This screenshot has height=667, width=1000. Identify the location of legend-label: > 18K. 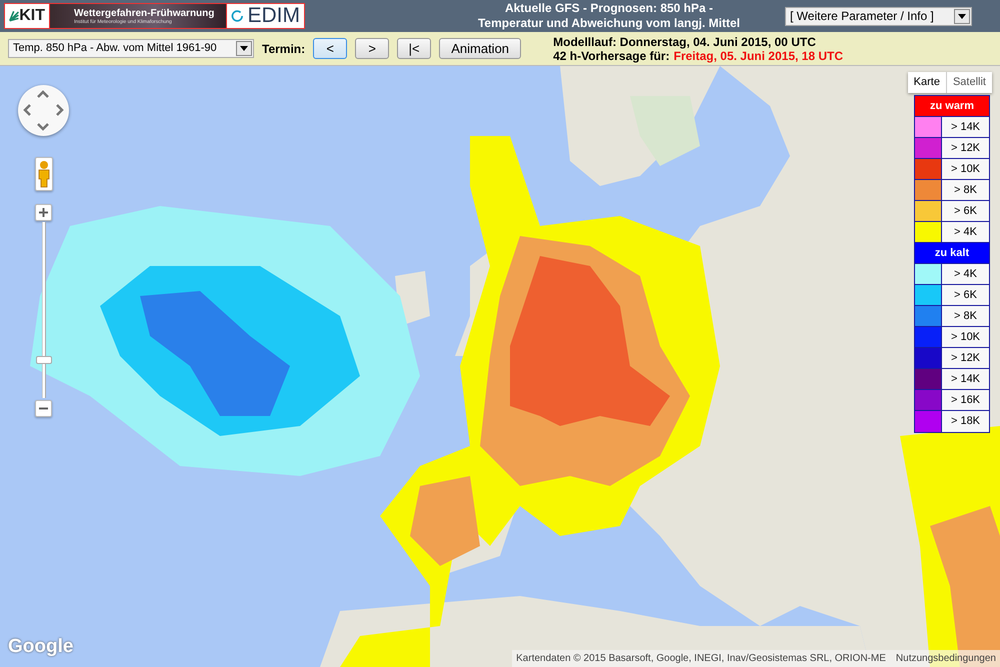
(965, 421).